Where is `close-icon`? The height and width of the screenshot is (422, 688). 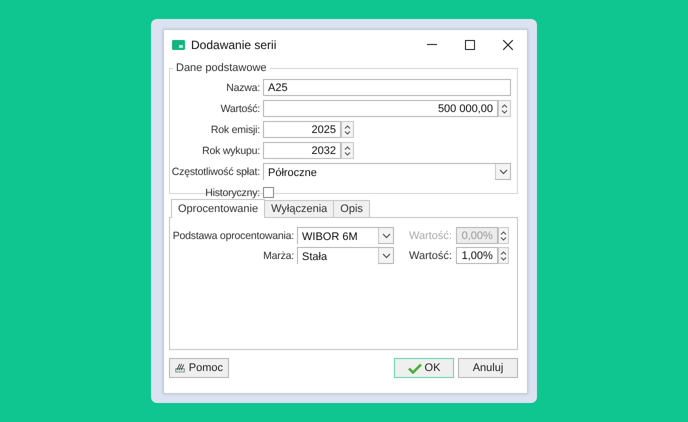 close-icon is located at coordinates (508, 45).